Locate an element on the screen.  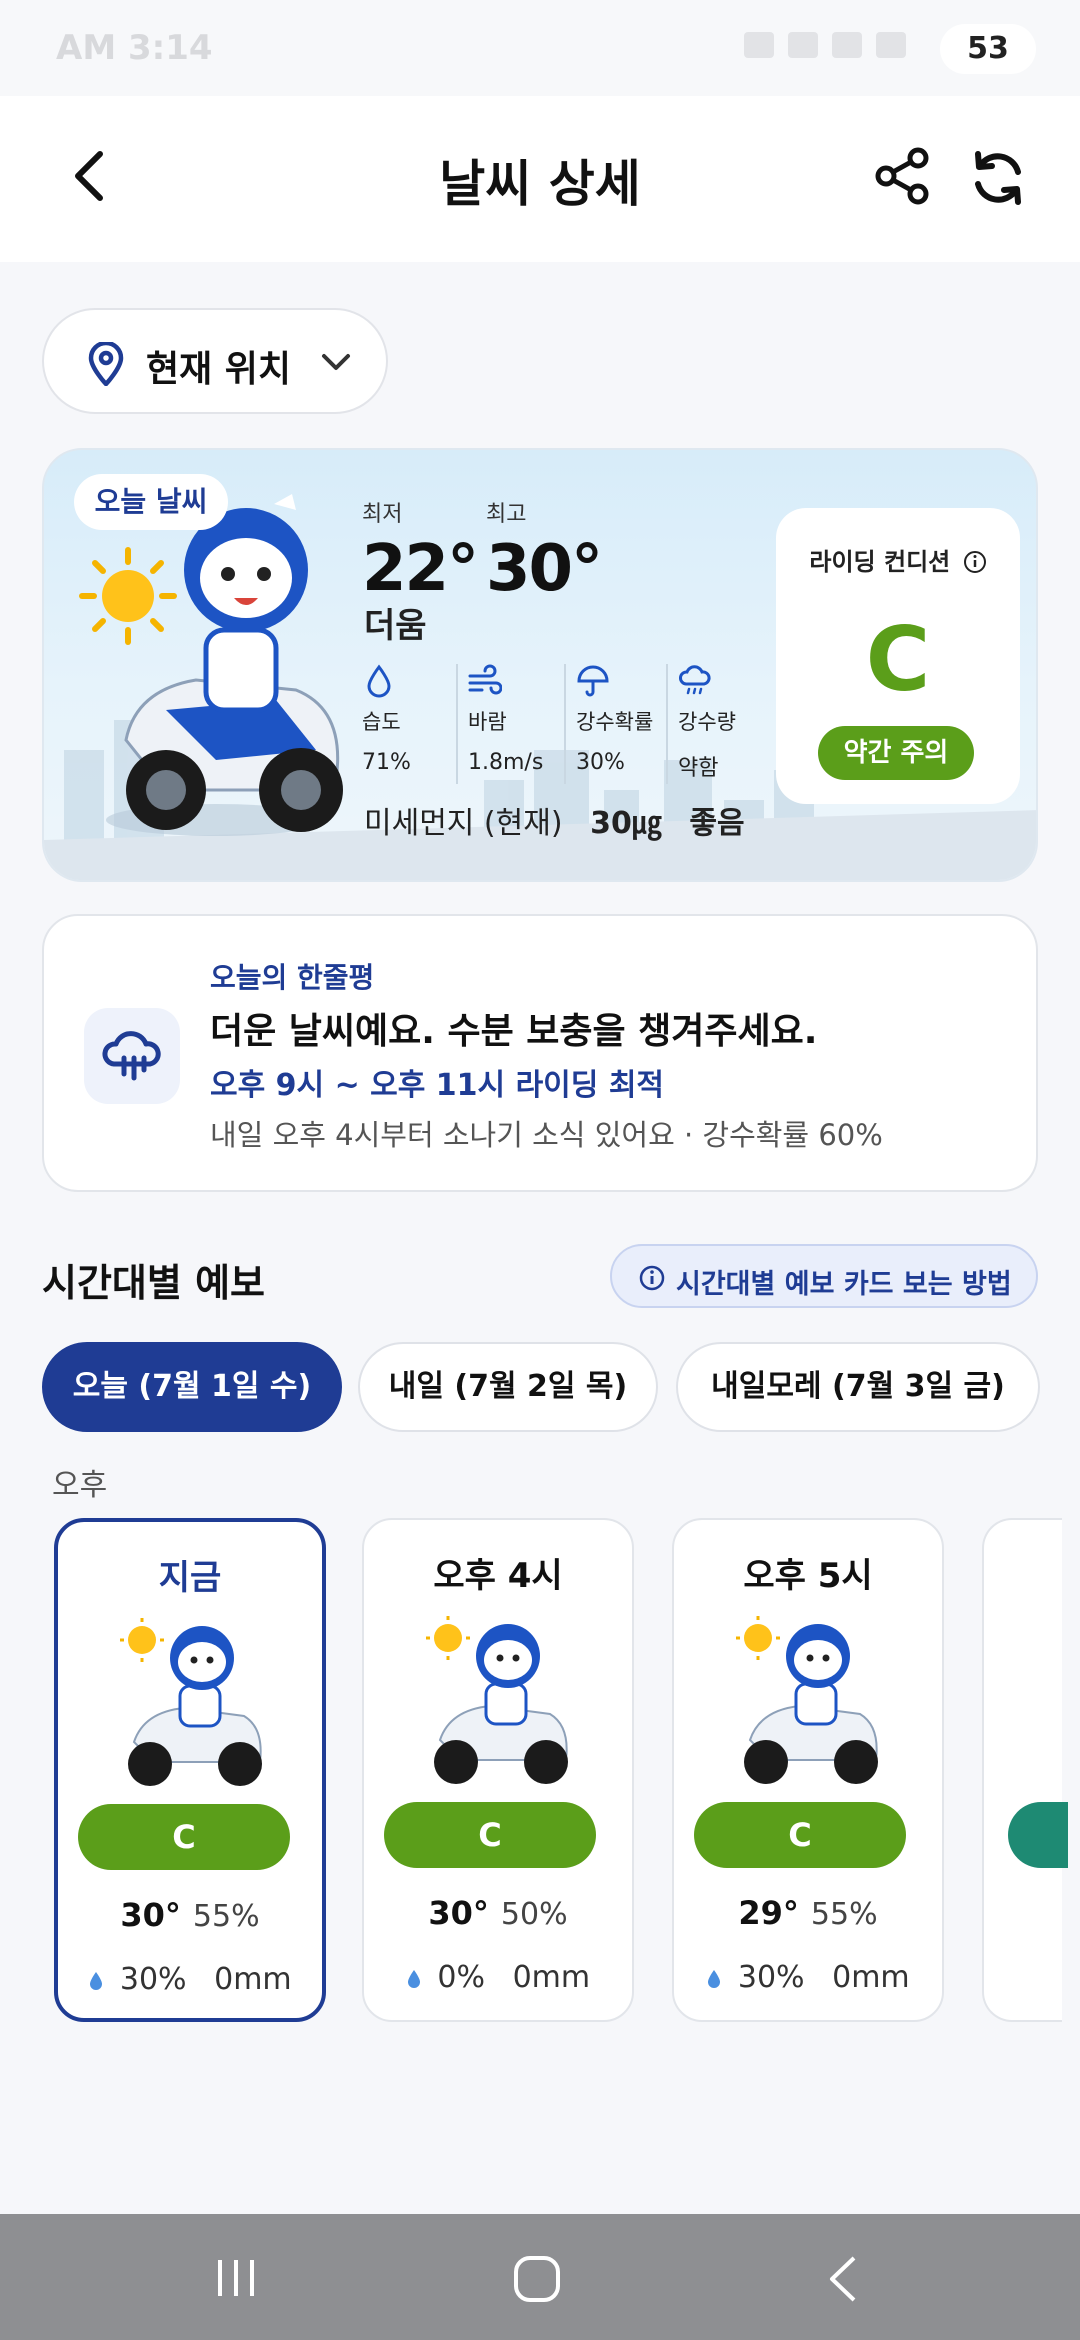
dust-label: 미세먼지 (현재) is located at coordinates (463, 823).